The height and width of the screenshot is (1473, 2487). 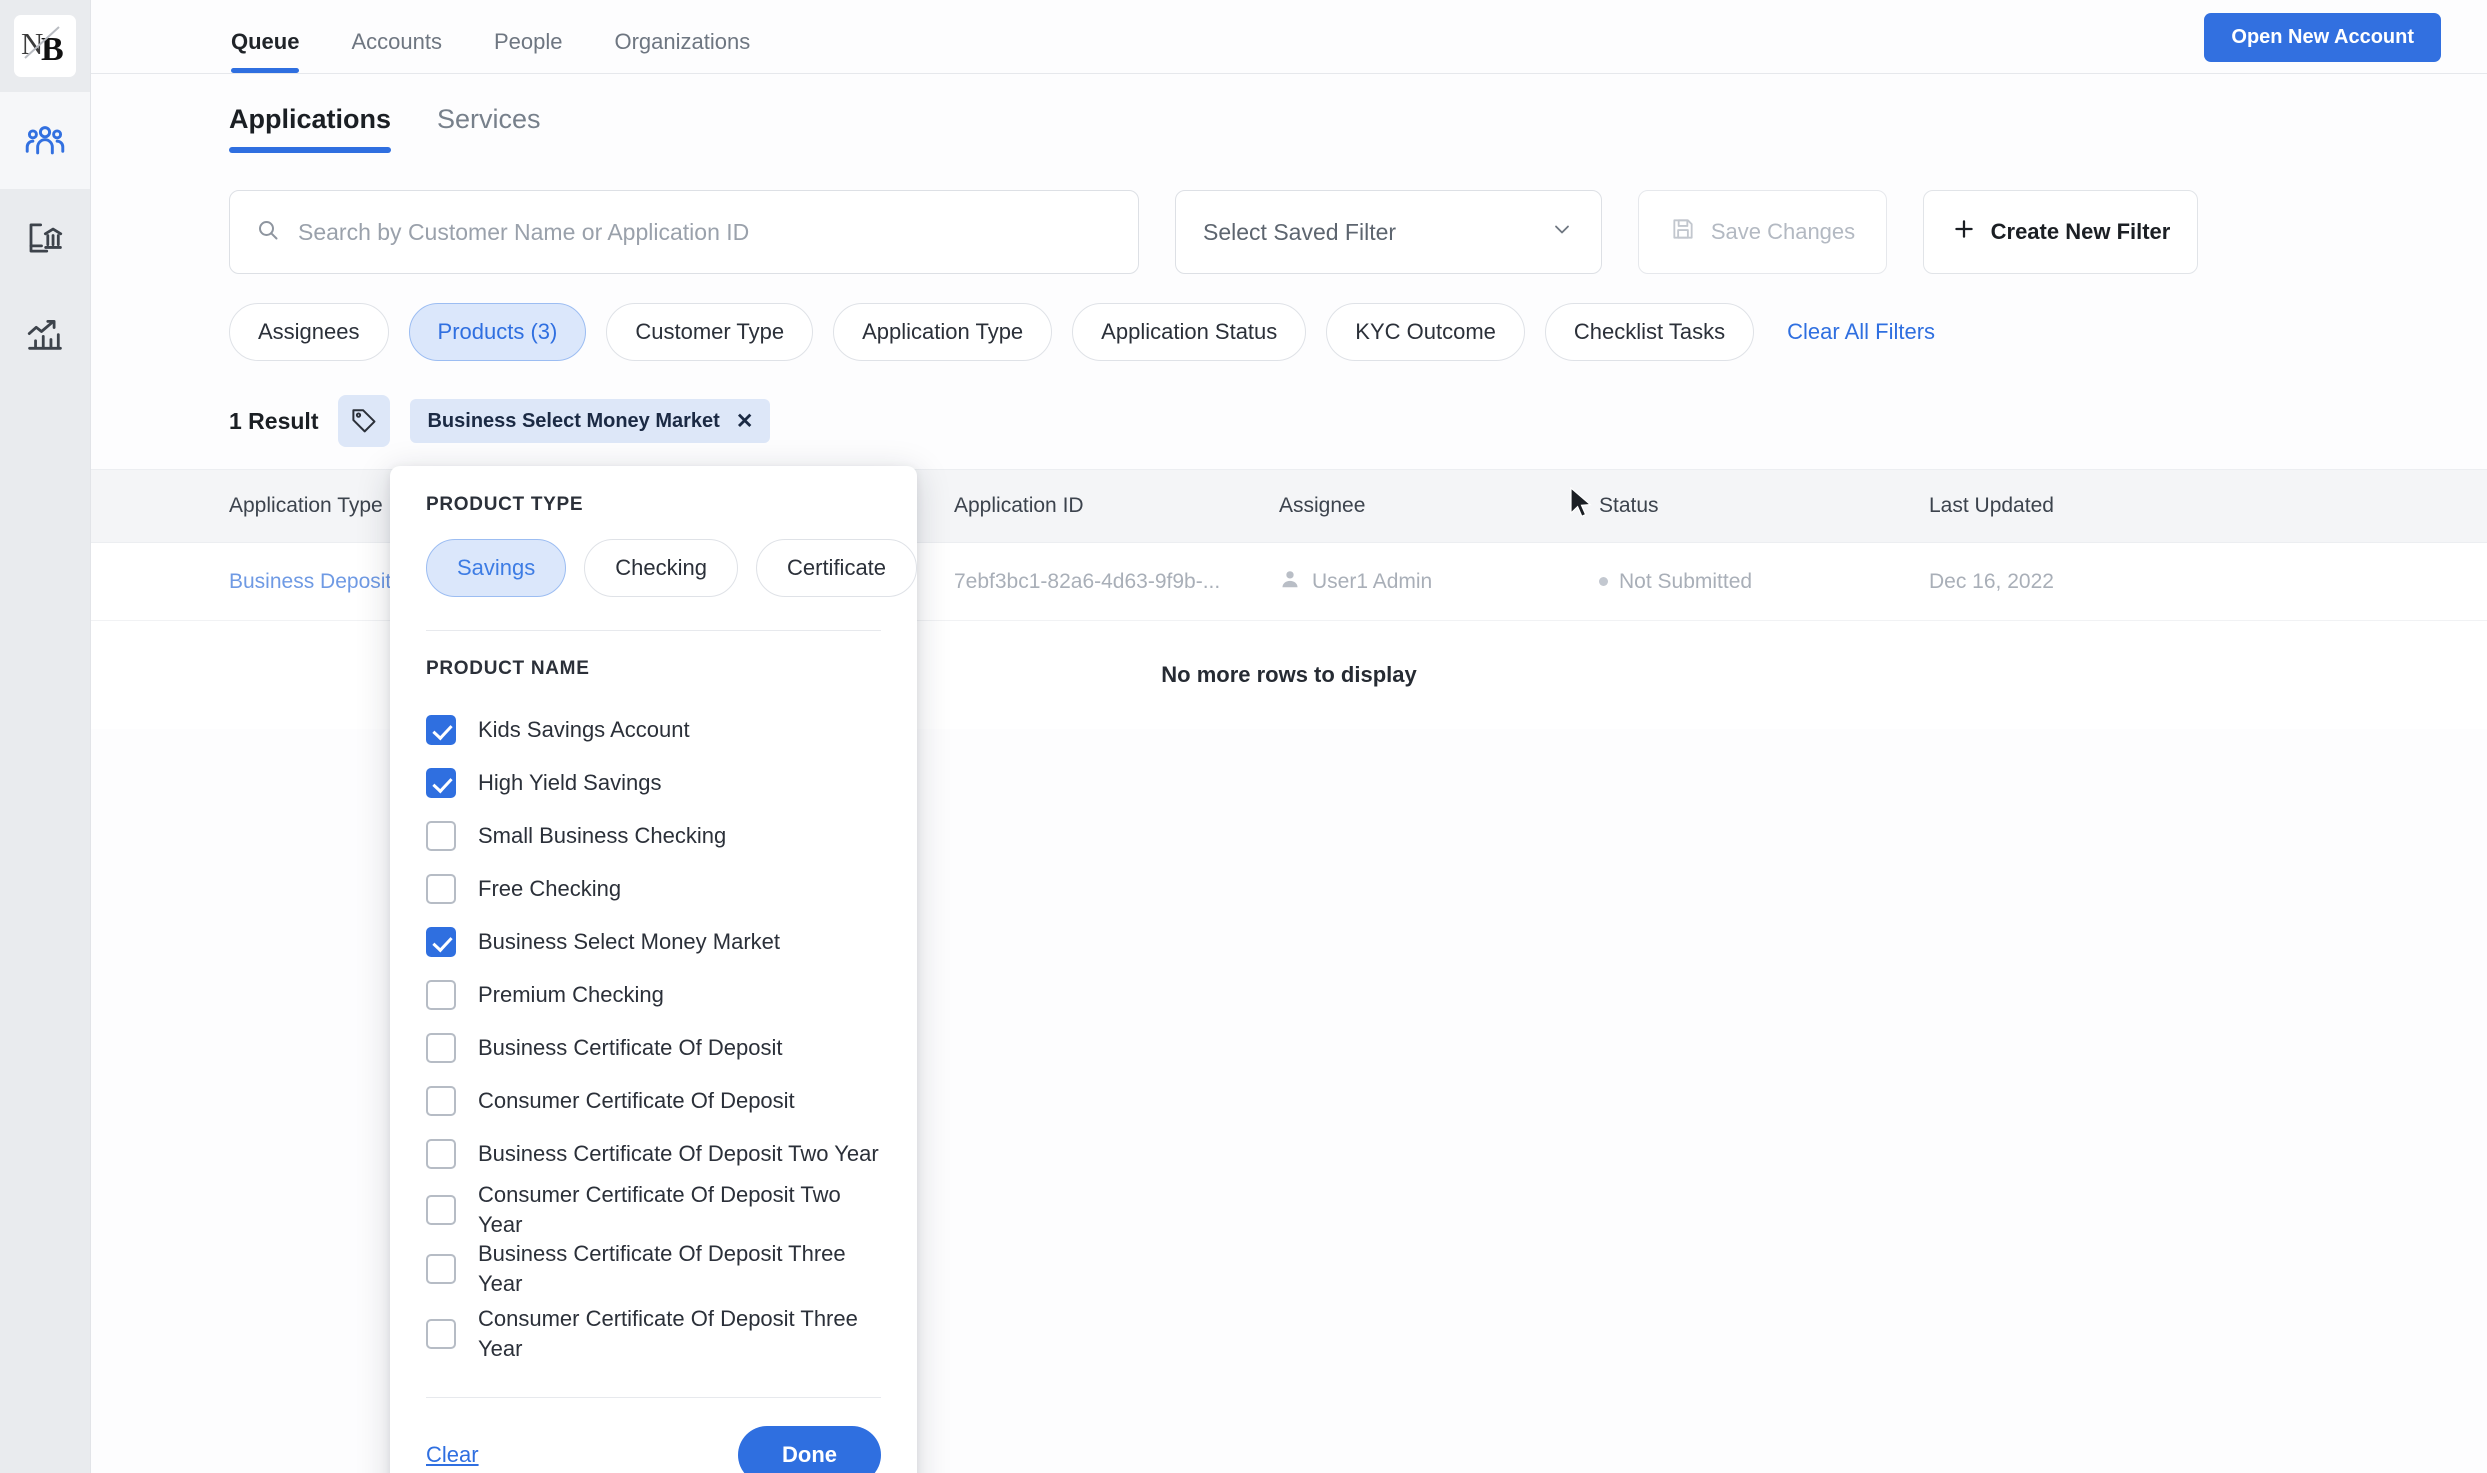 I want to click on saved-filter-select: Select Saved Filter, so click(x=1388, y=232).